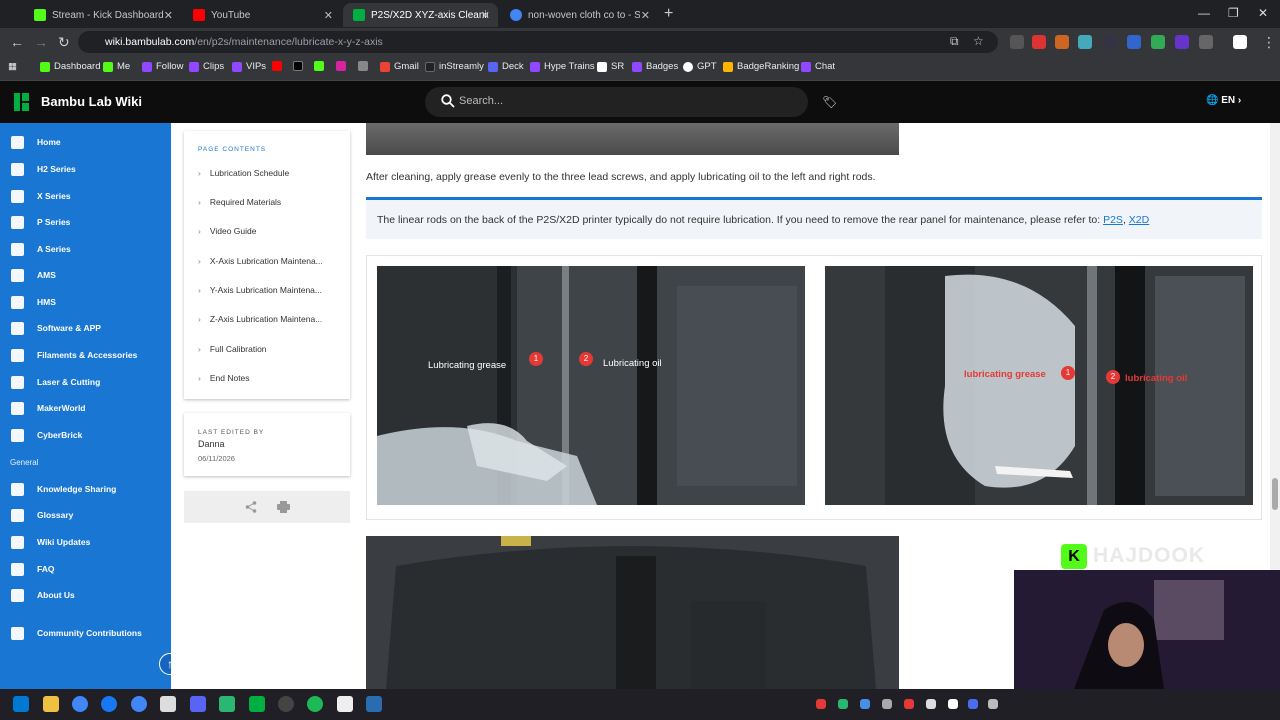 This screenshot has width=1280, height=720. I want to click on tags-icon: 🏷, so click(829, 102).